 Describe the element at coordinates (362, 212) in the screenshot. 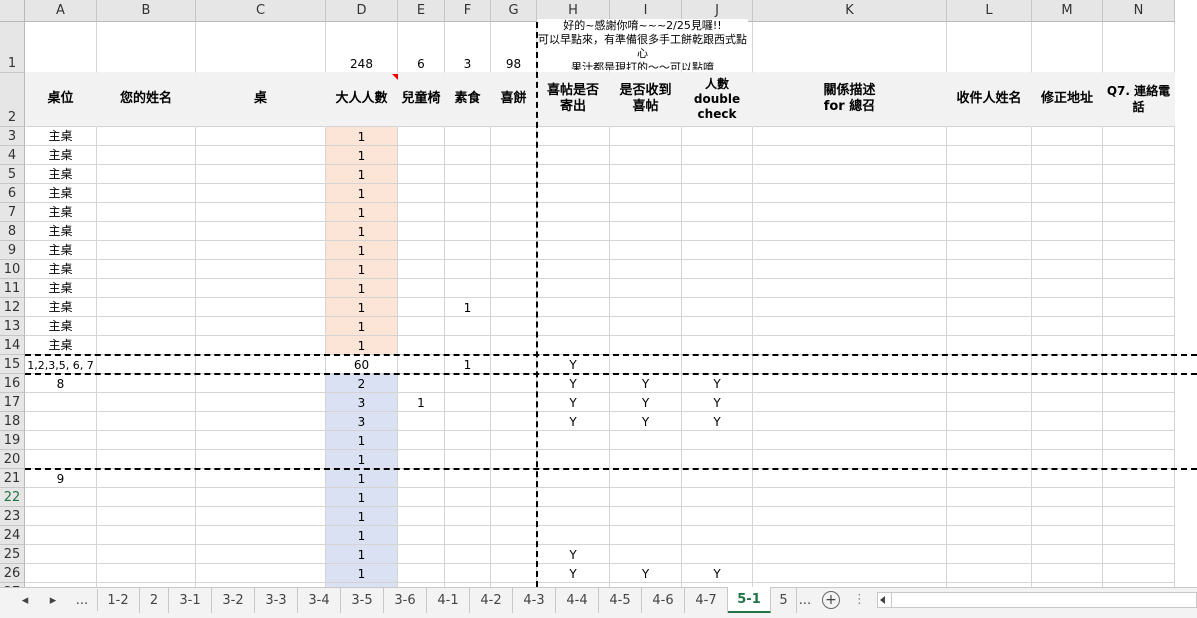

I see `cell-d7: 1` at that location.